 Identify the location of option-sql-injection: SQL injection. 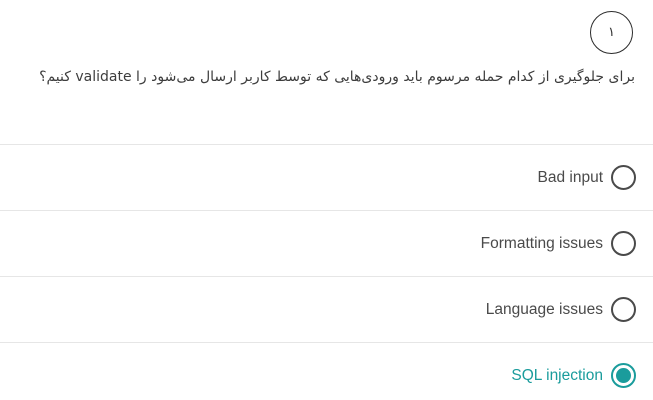
(326, 371).